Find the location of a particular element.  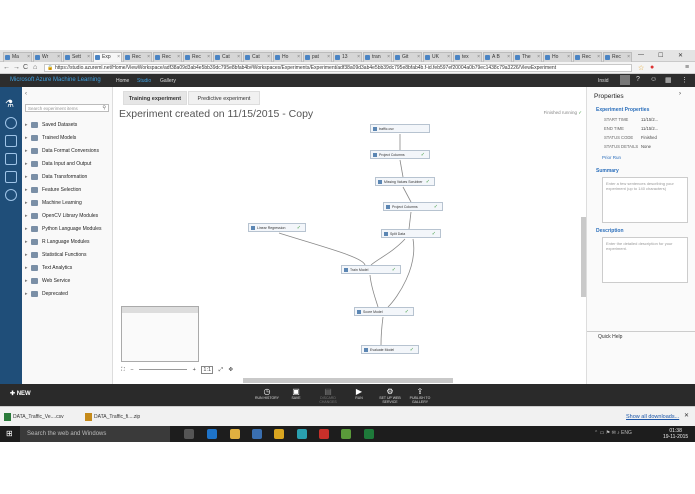

bookmark-star-icon: ☆ is located at coordinates (641, 68).